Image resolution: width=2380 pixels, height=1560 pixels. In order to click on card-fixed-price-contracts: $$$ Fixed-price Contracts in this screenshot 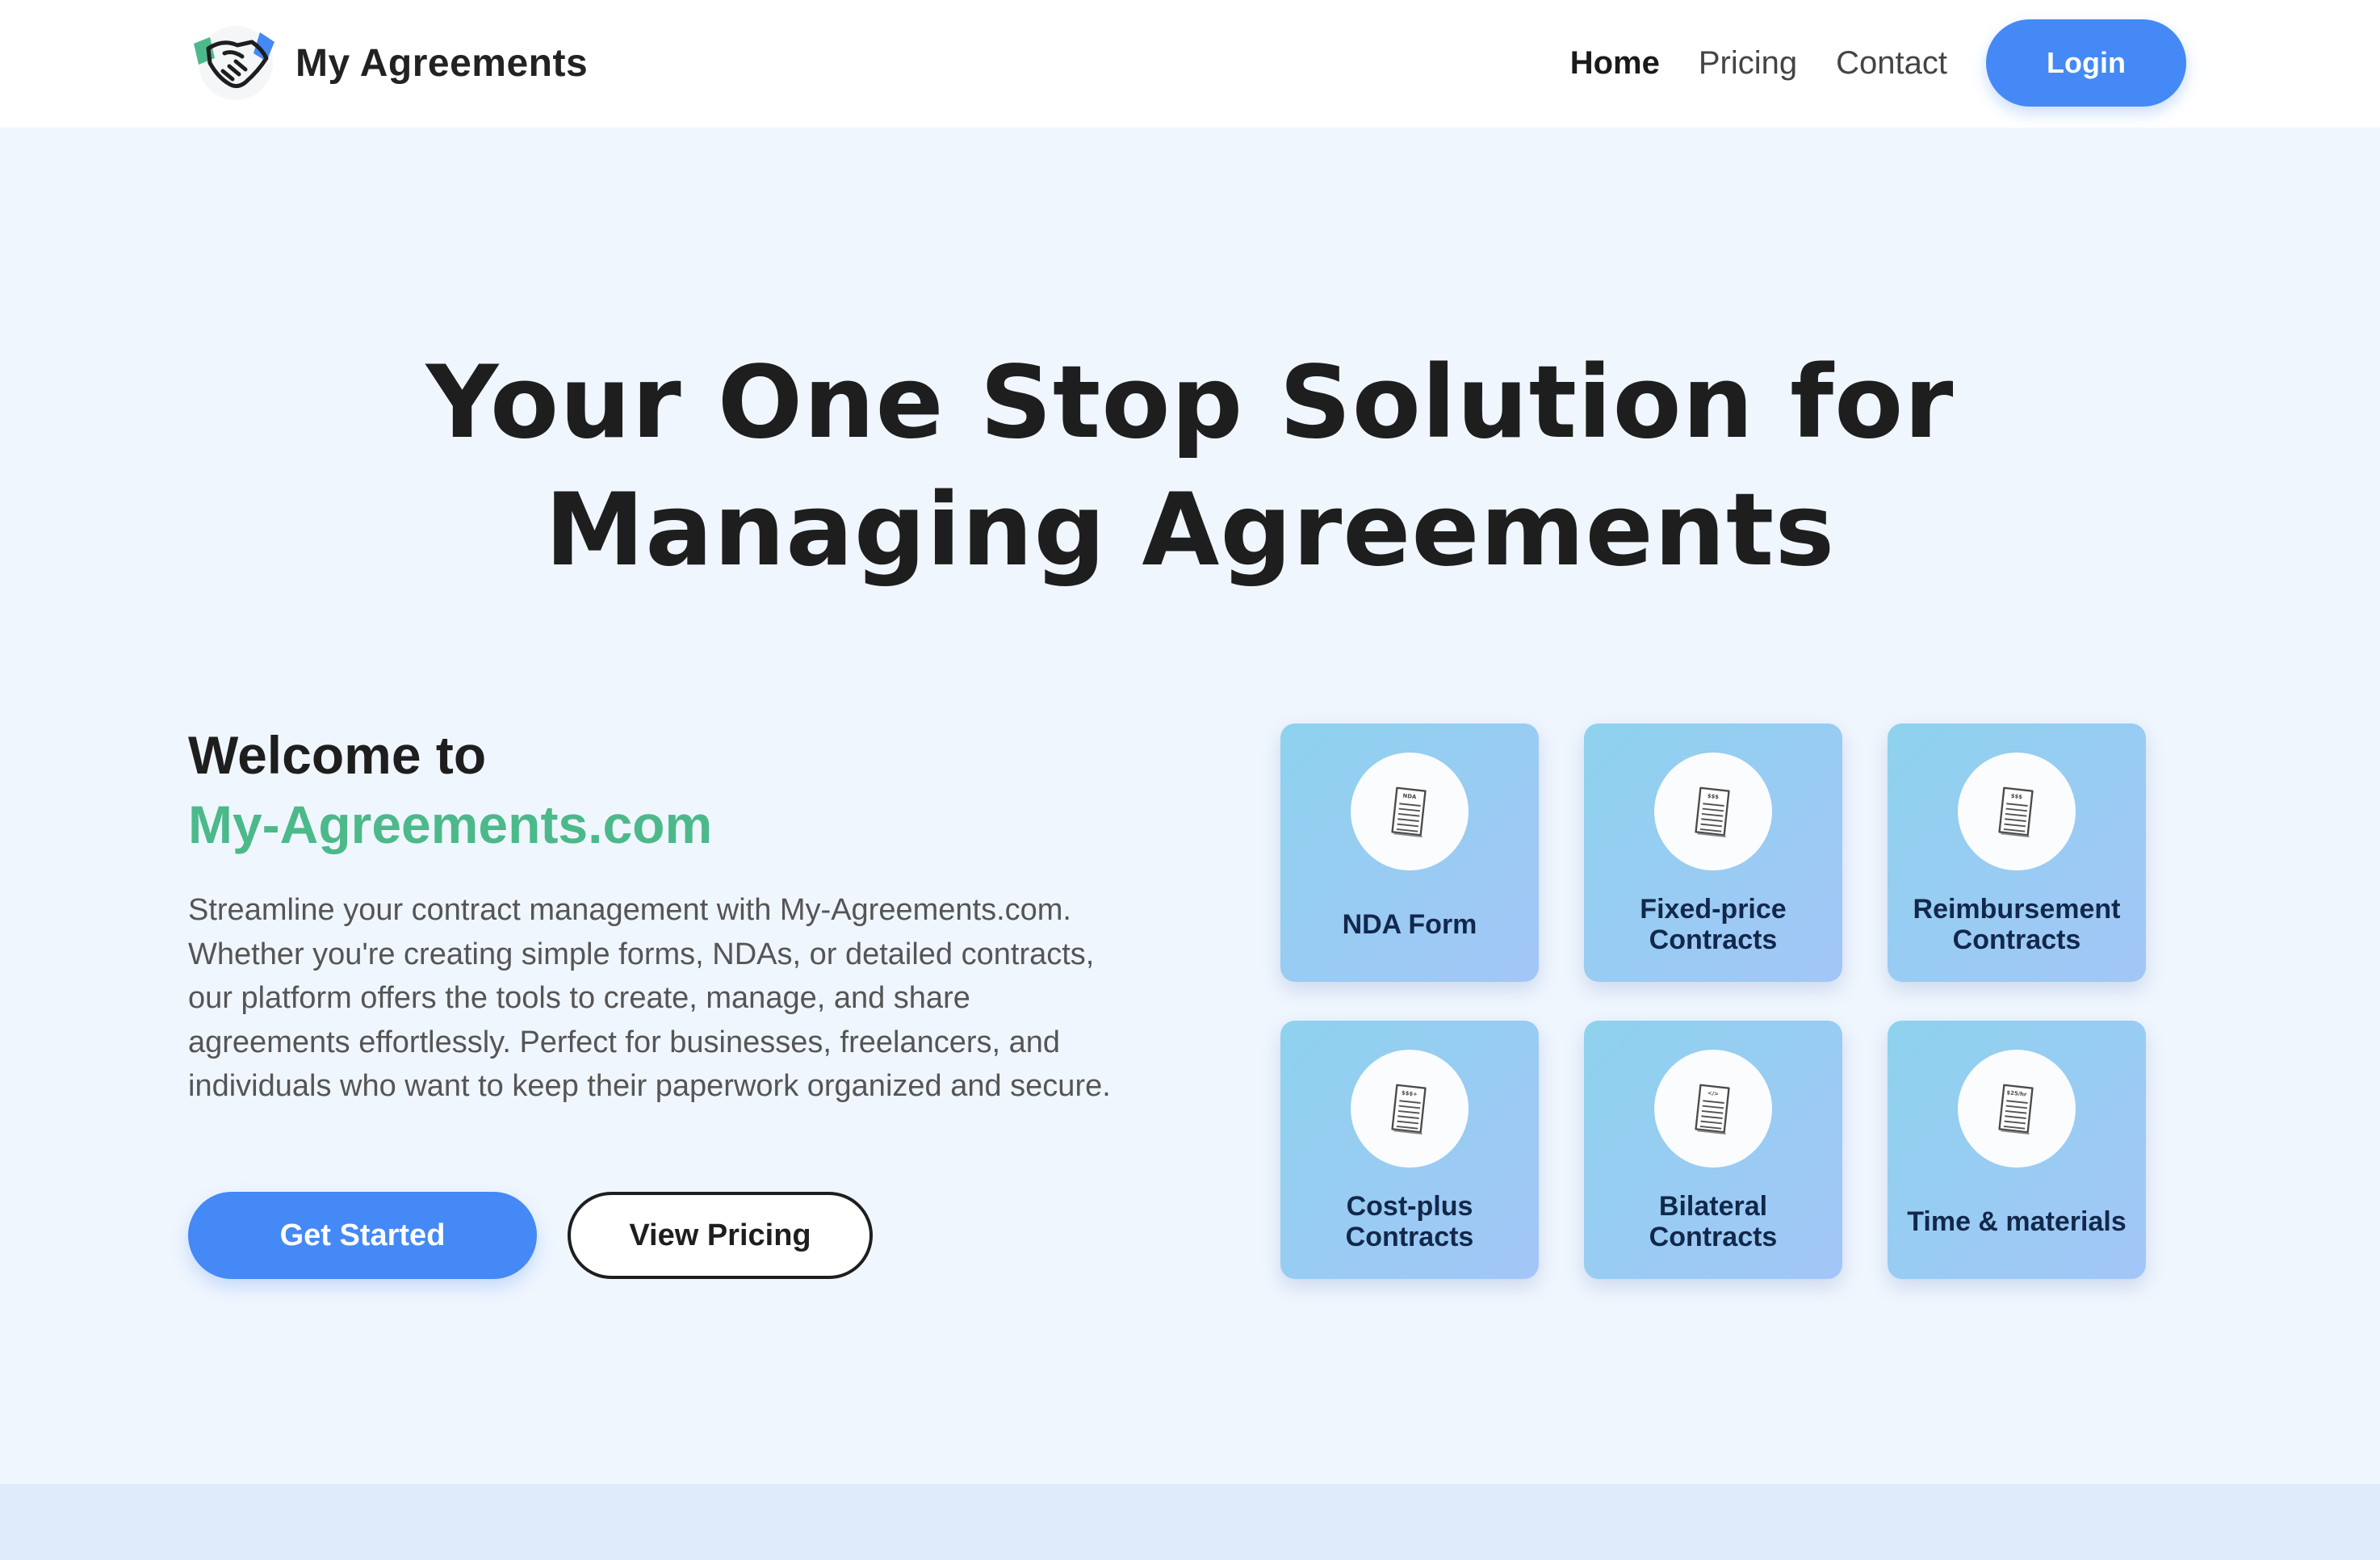, I will do `click(1713, 853)`.